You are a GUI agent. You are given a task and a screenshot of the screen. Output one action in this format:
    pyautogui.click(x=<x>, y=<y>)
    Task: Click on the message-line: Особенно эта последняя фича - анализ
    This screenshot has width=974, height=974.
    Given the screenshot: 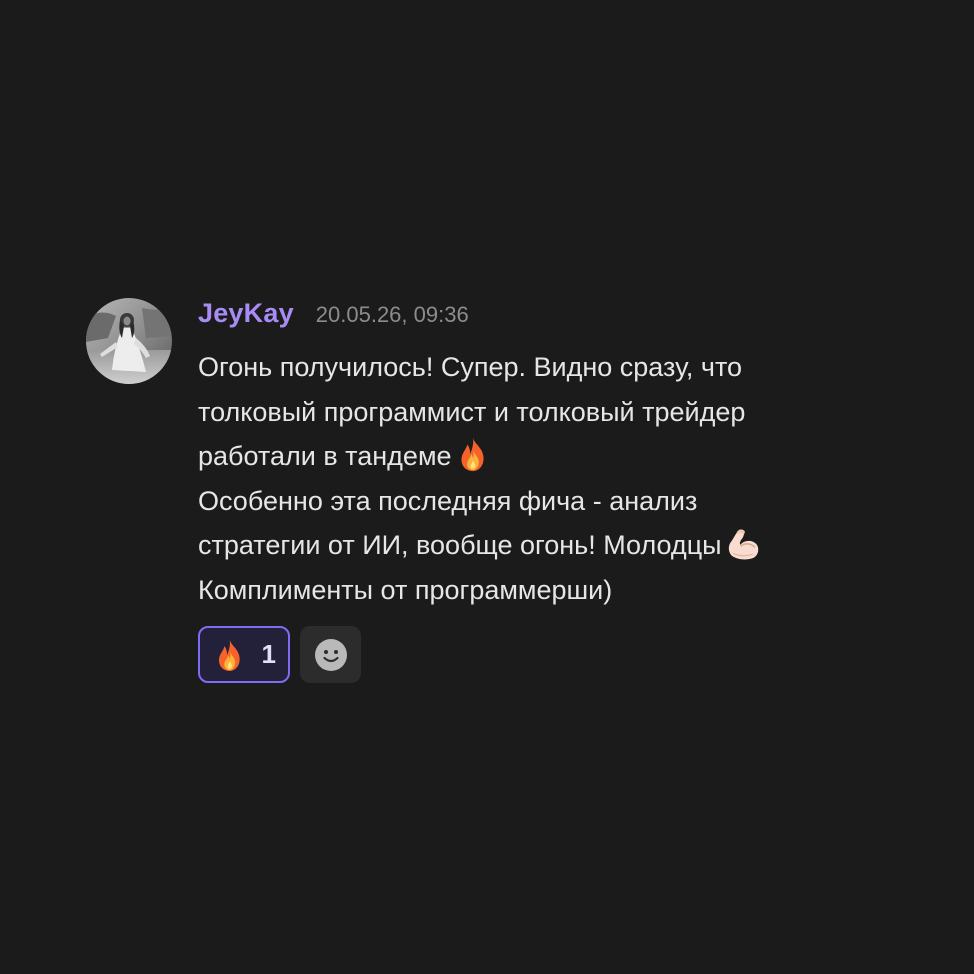 What is the action you would take?
    pyautogui.click(x=448, y=500)
    